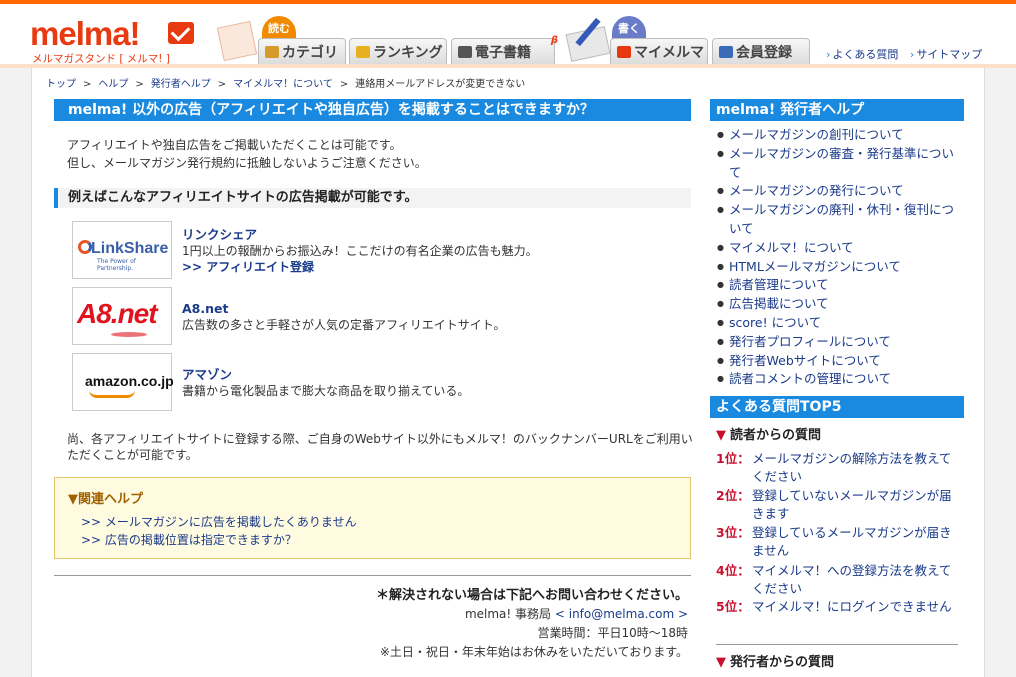 The image size is (1016, 677). I want to click on section-heading: 例えばこんなアフィリエイトサイトの広告掲載が可能です。, so click(372, 198).